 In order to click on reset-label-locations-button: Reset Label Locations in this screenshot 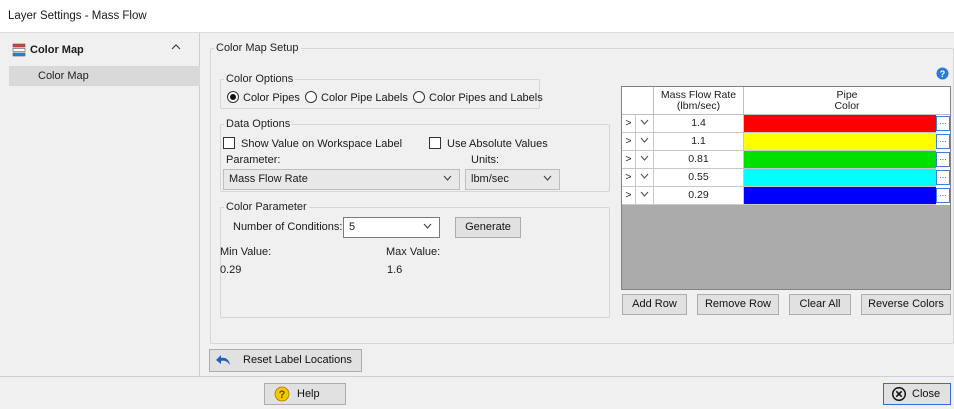, I will do `click(285, 360)`.